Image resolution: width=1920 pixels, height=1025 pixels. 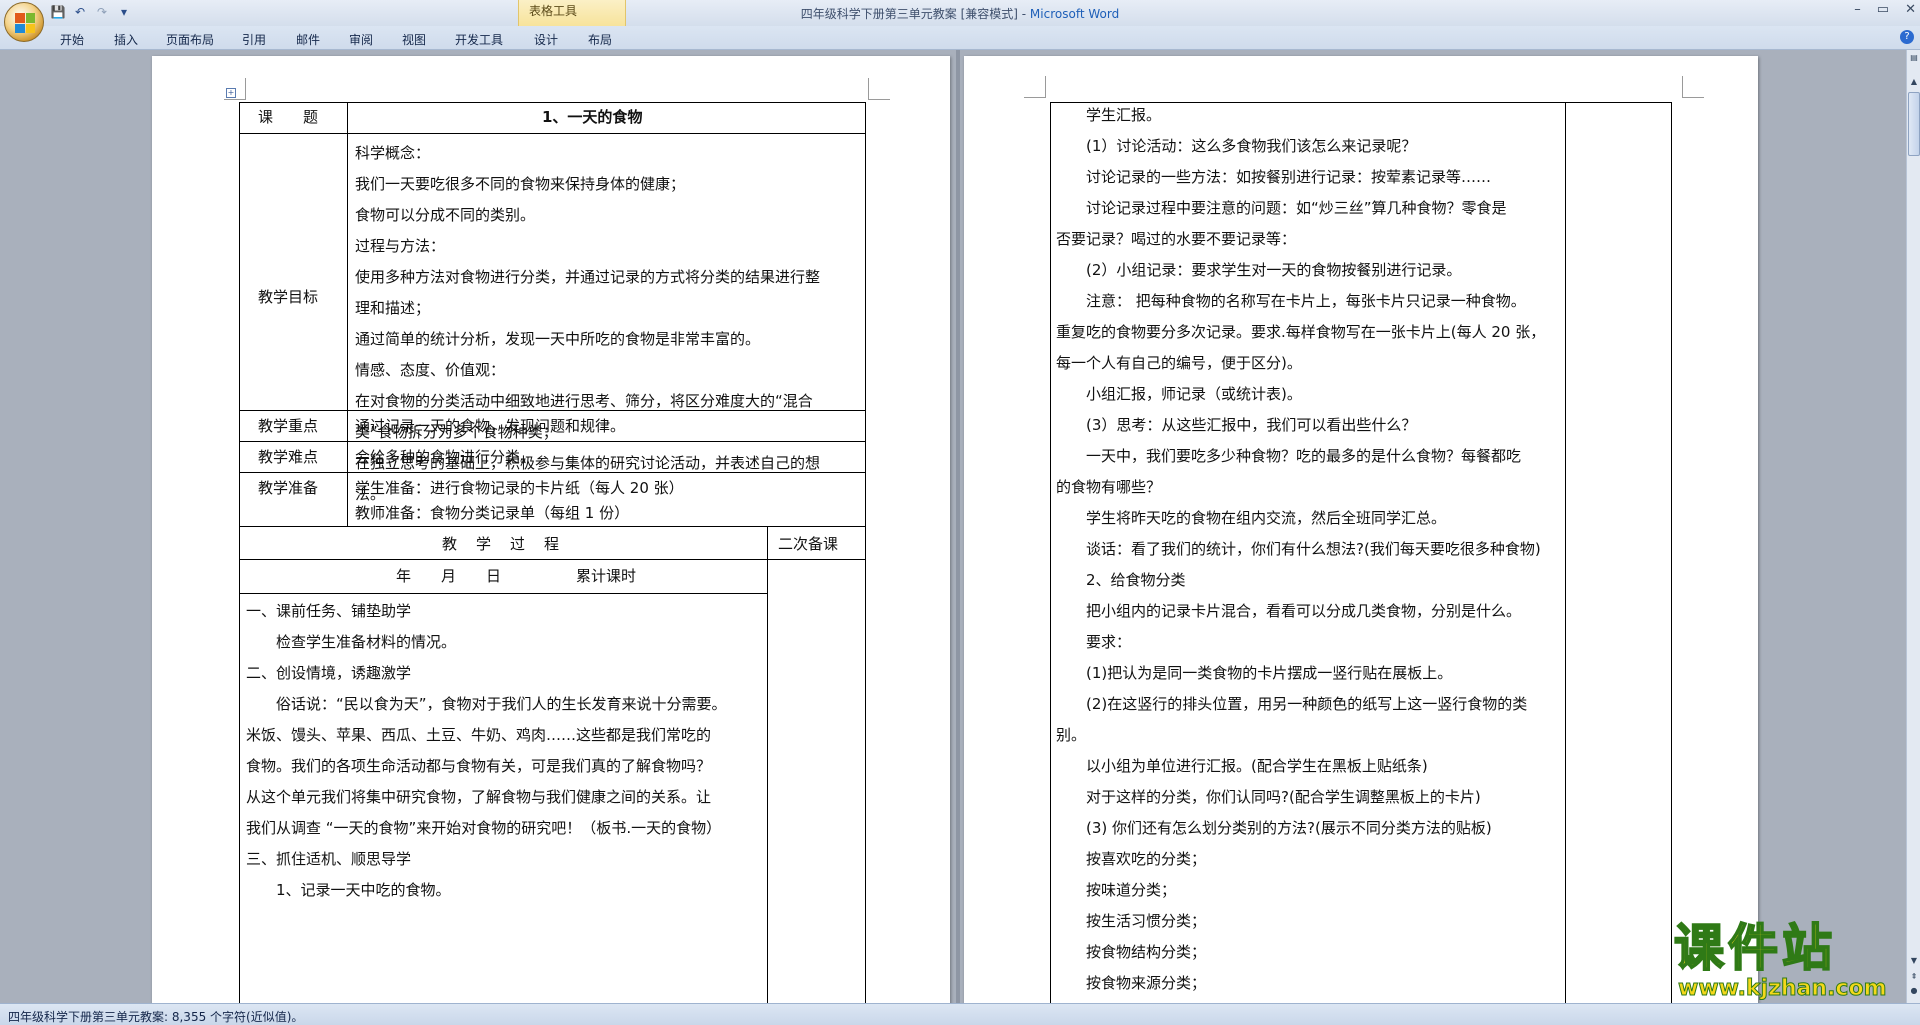 I want to click on tab-table-layout: 布局, so click(x=600, y=39).